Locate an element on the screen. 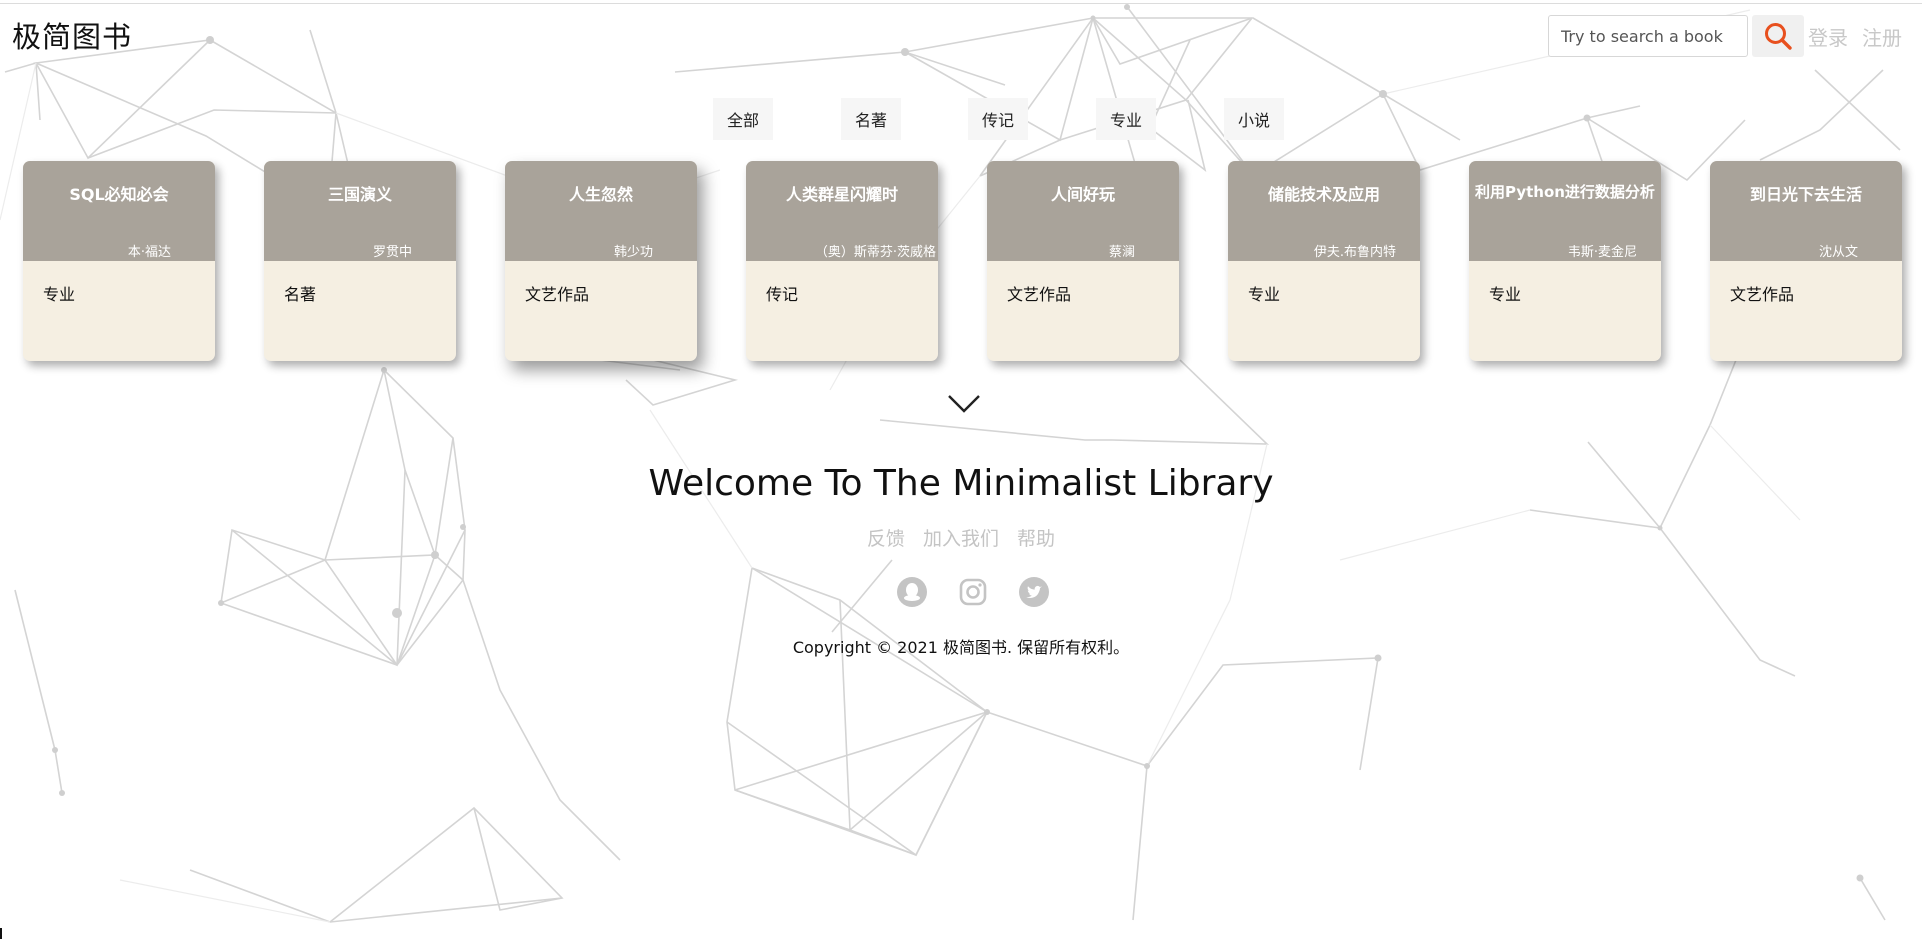  tab-professional: 专业 is located at coordinates (1126, 119).